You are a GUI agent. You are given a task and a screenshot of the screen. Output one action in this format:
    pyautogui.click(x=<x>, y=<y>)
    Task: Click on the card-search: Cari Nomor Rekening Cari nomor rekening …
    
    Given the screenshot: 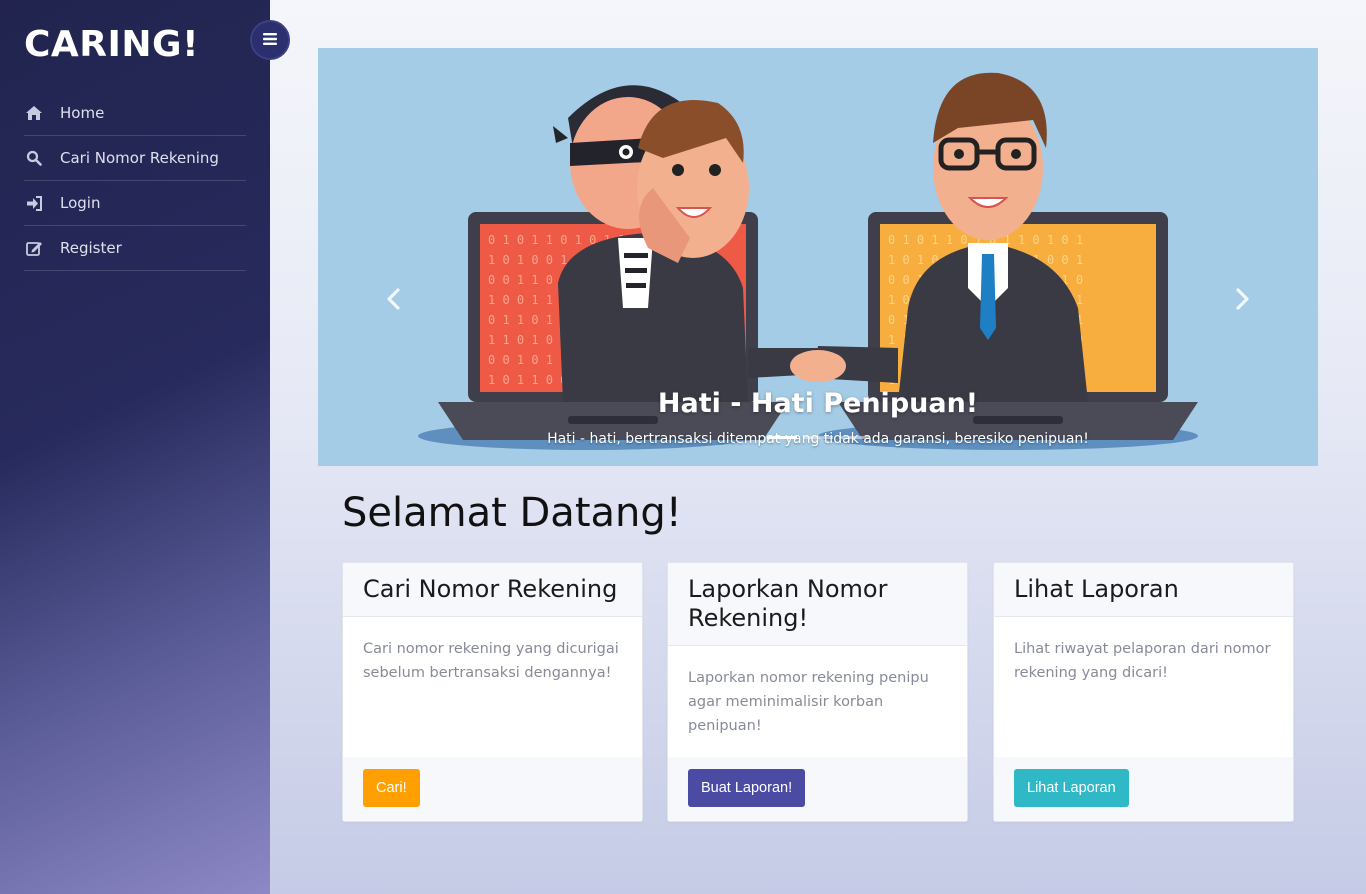 What is the action you would take?
    pyautogui.click(x=492, y=692)
    